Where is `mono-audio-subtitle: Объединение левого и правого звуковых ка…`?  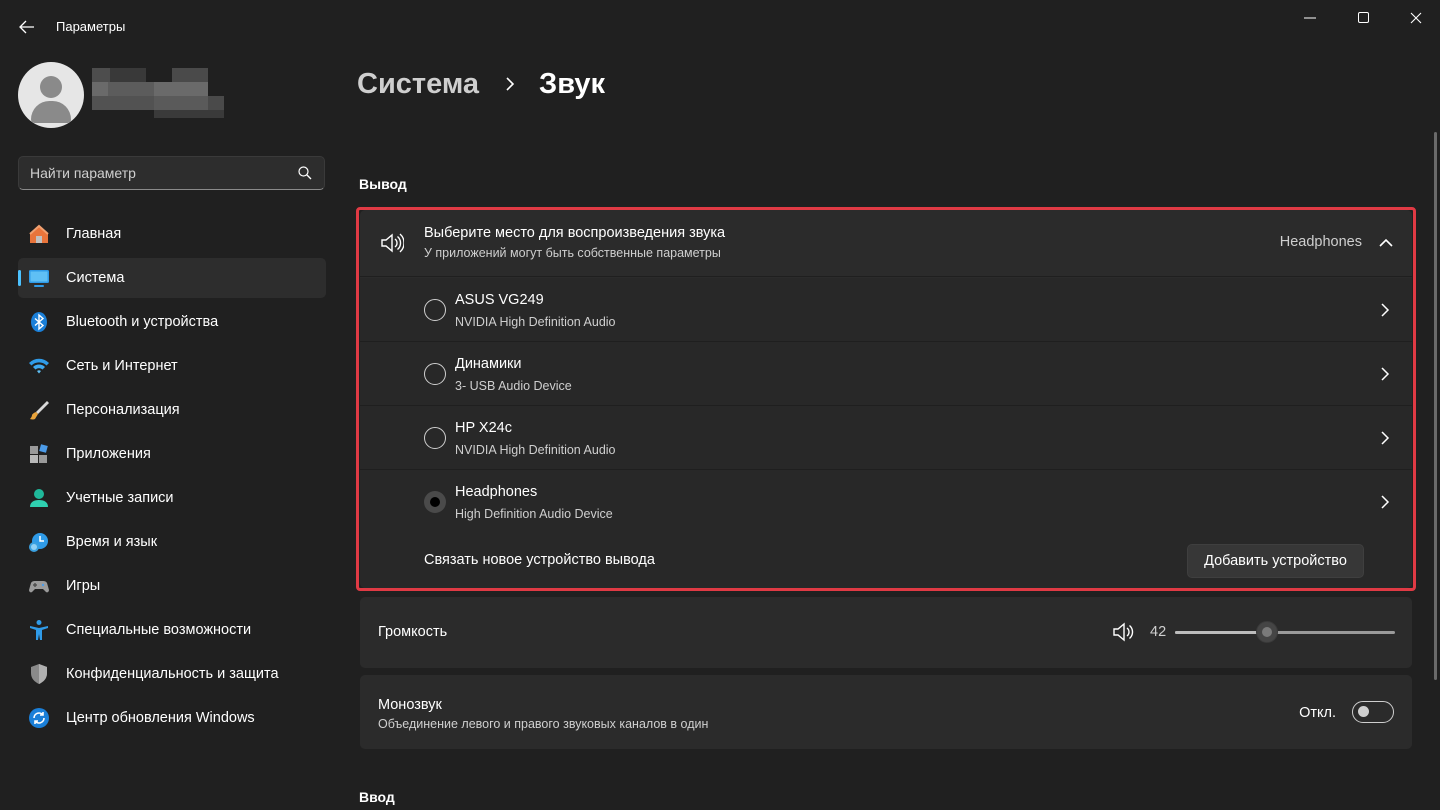 mono-audio-subtitle: Объединение левого и правого звуковых ка… is located at coordinates (543, 724).